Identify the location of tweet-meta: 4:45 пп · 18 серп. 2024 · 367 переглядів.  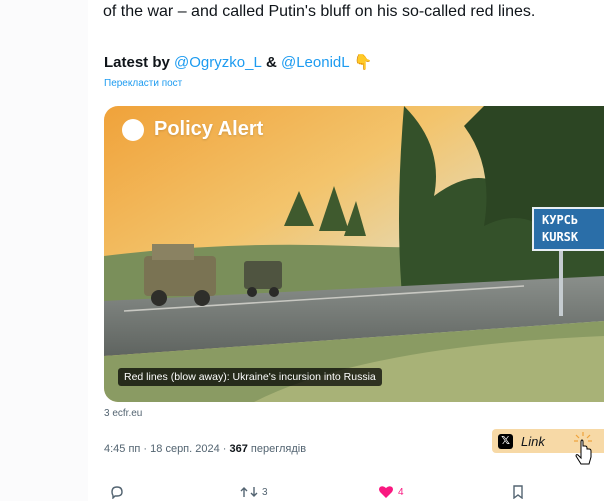
(205, 449).